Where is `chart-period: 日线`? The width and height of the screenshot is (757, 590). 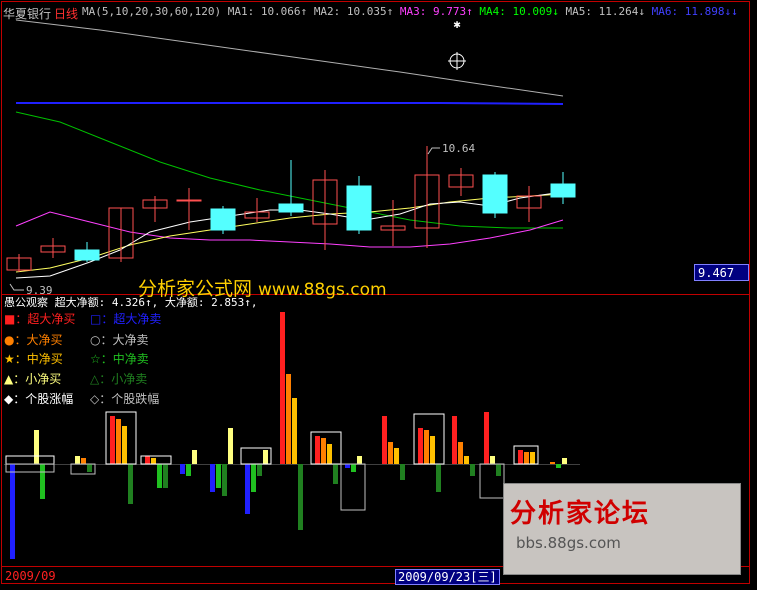
chart-period: 日线 is located at coordinates (66, 13).